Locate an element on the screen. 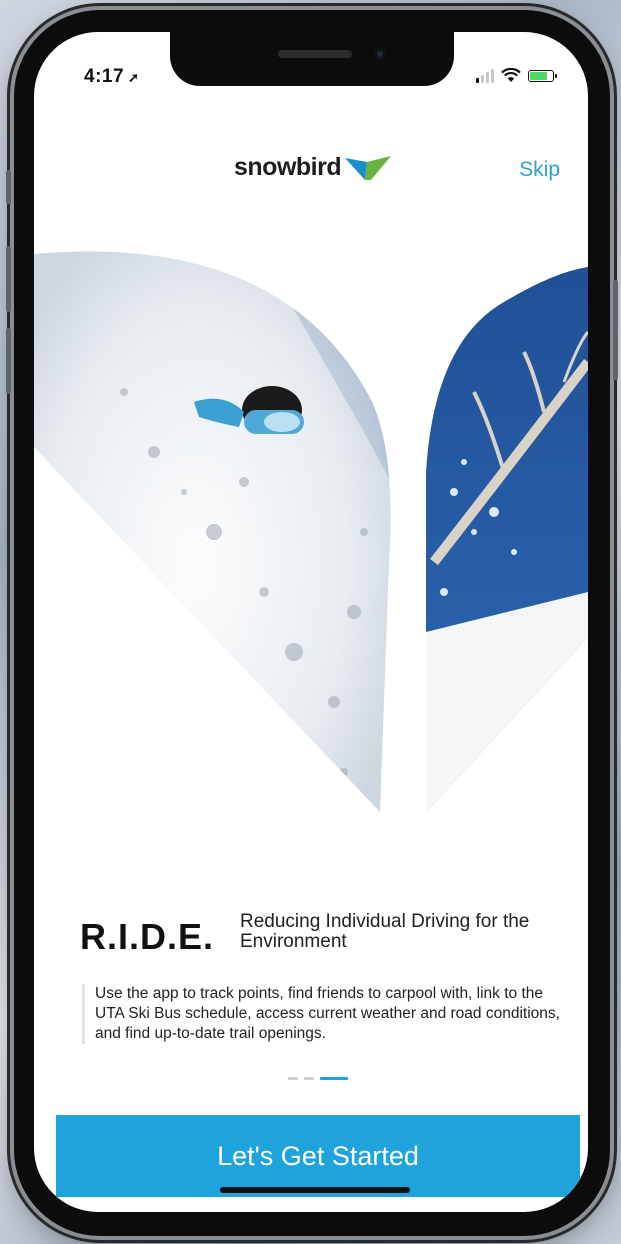 This screenshot has height=1244, width=621. home-indicator is located at coordinates (315, 1190).